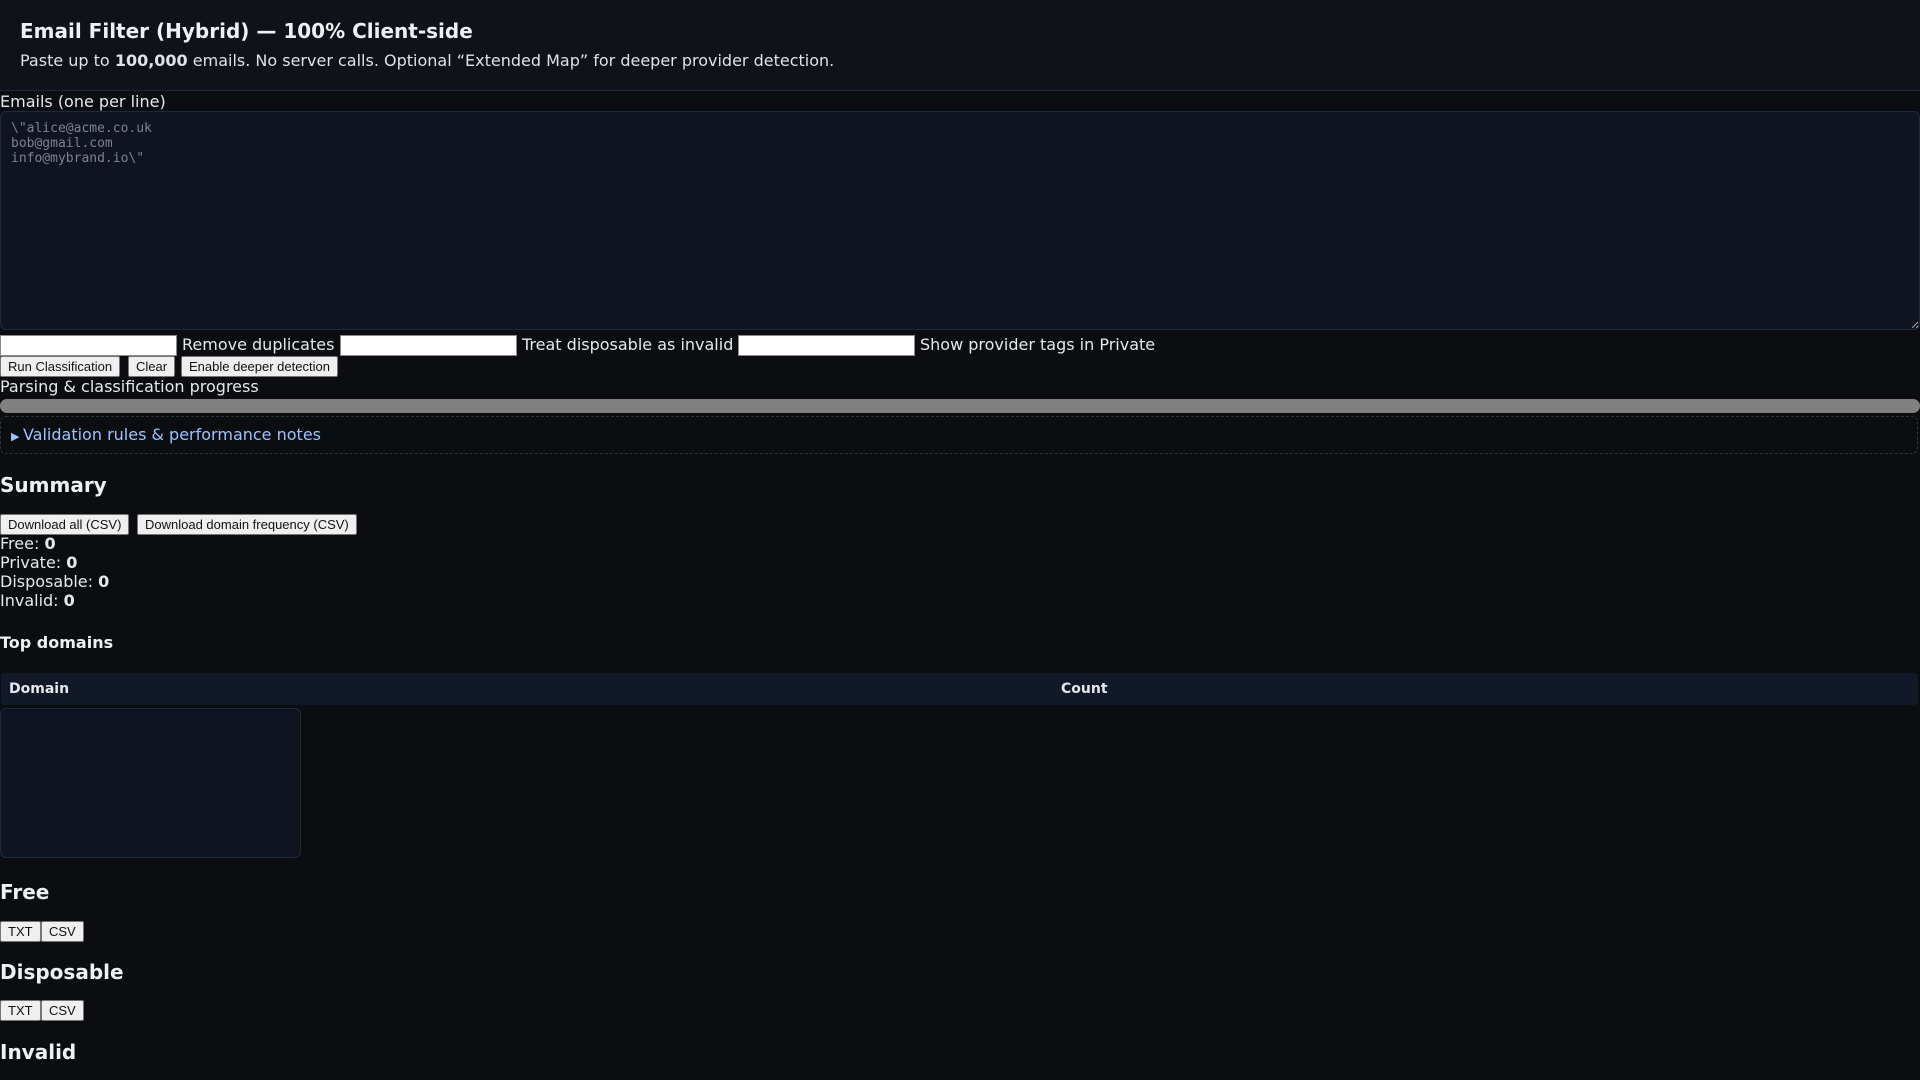 The width and height of the screenshot is (1920, 1080). What do you see at coordinates (37, 600) in the screenshot?
I see `stat-invalid: Invalid: 0` at bounding box center [37, 600].